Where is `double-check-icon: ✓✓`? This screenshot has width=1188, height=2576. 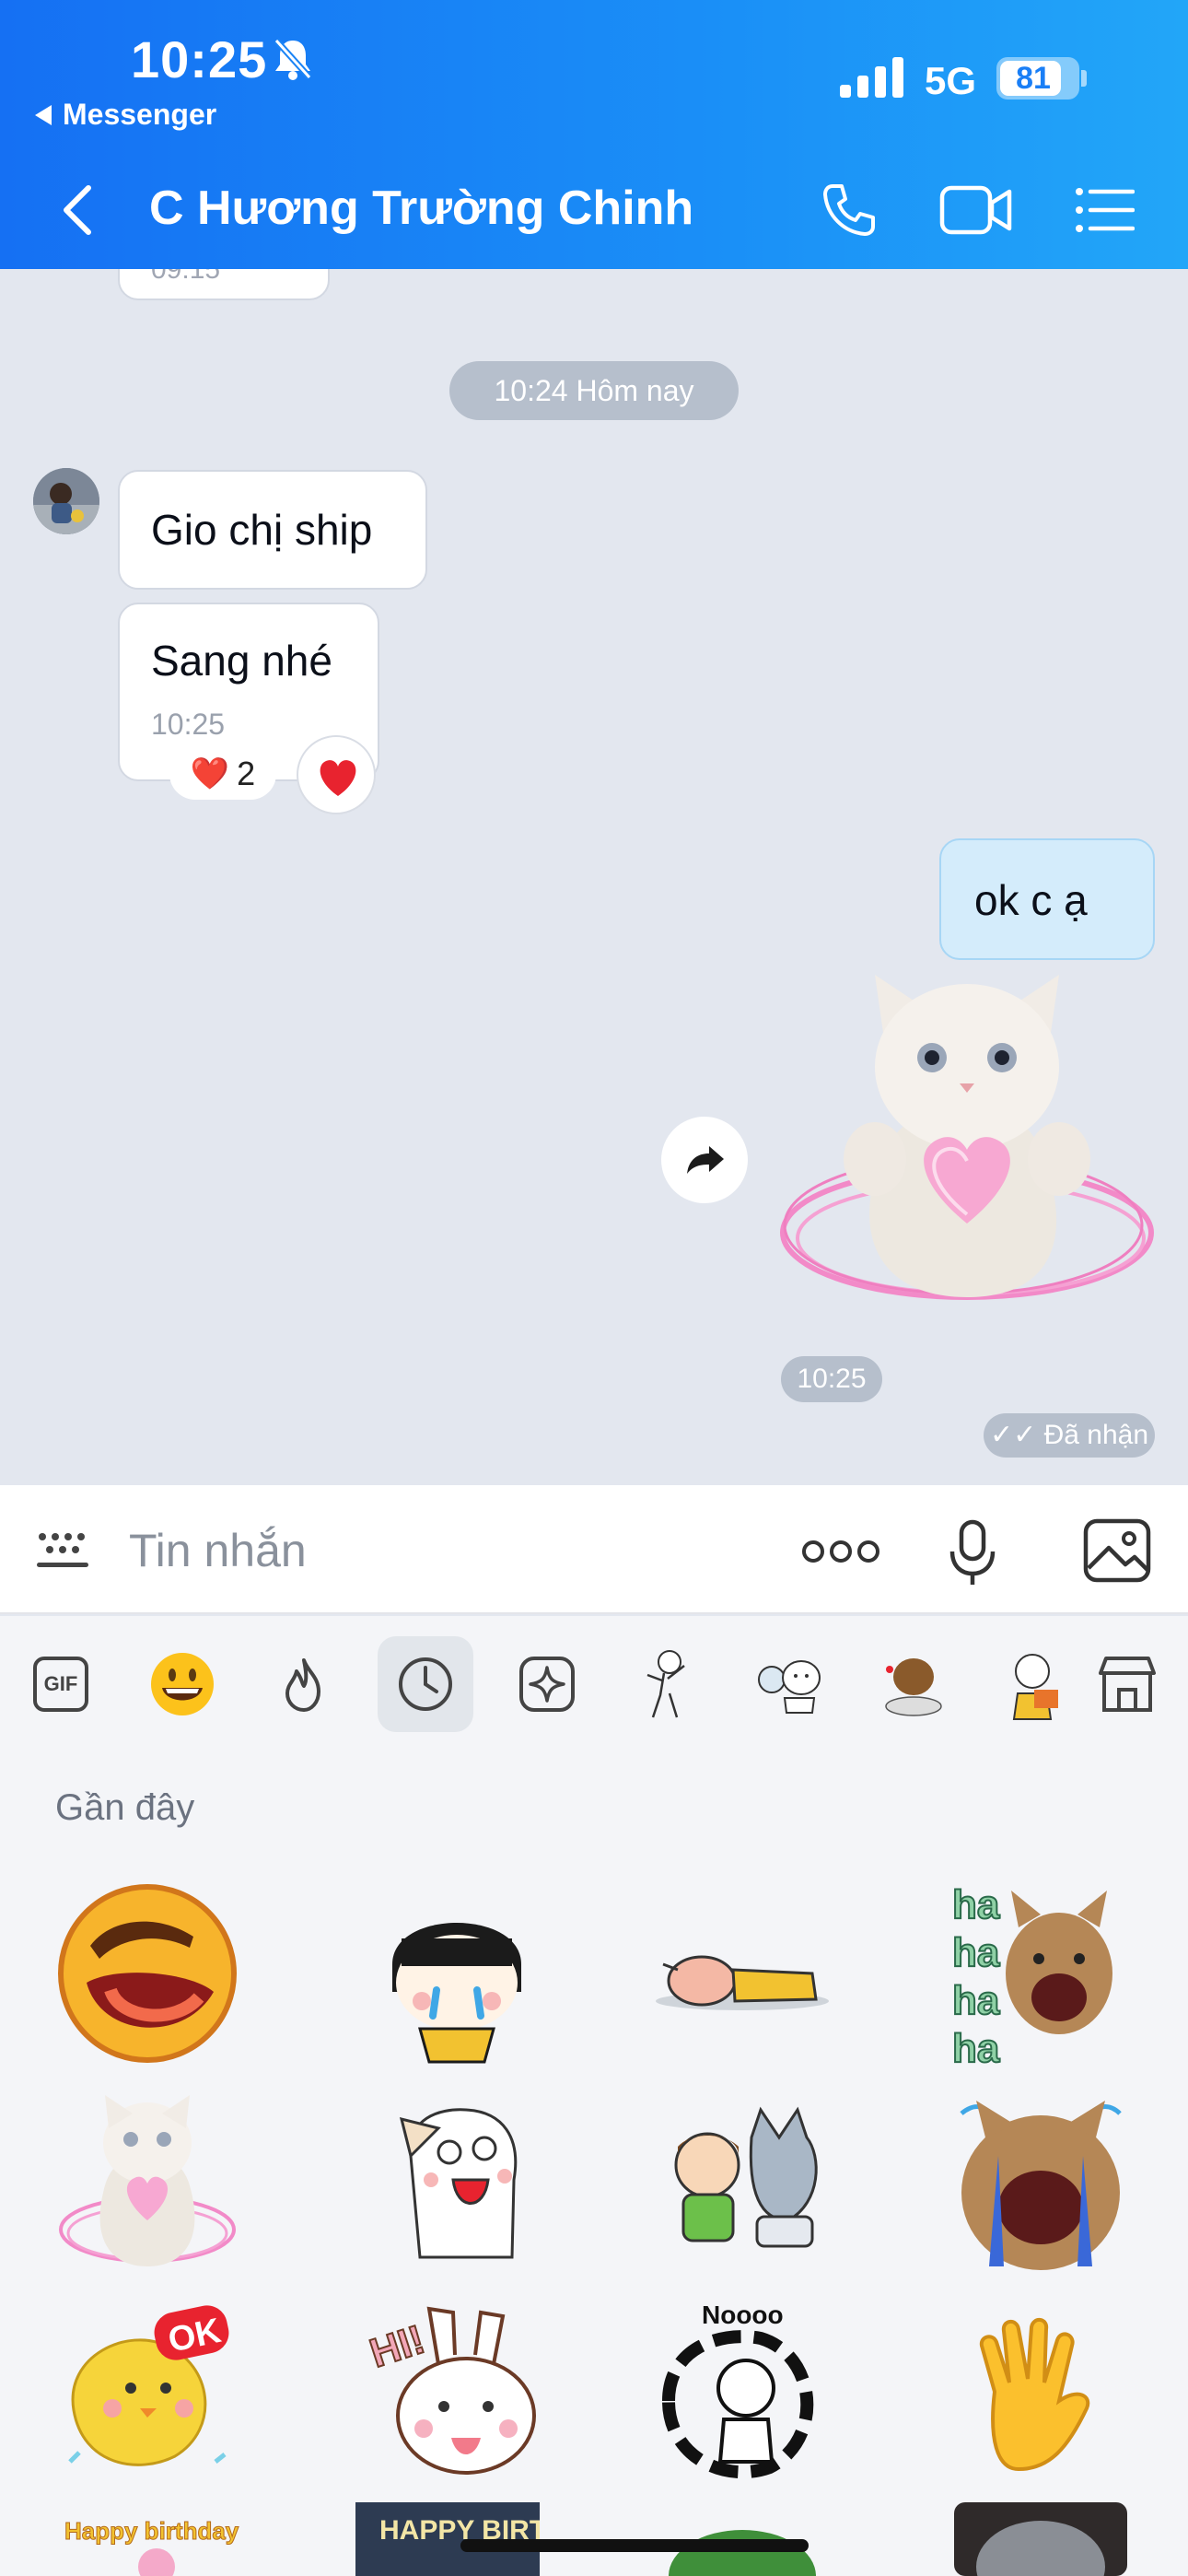 double-check-icon: ✓✓ is located at coordinates (1013, 1435).